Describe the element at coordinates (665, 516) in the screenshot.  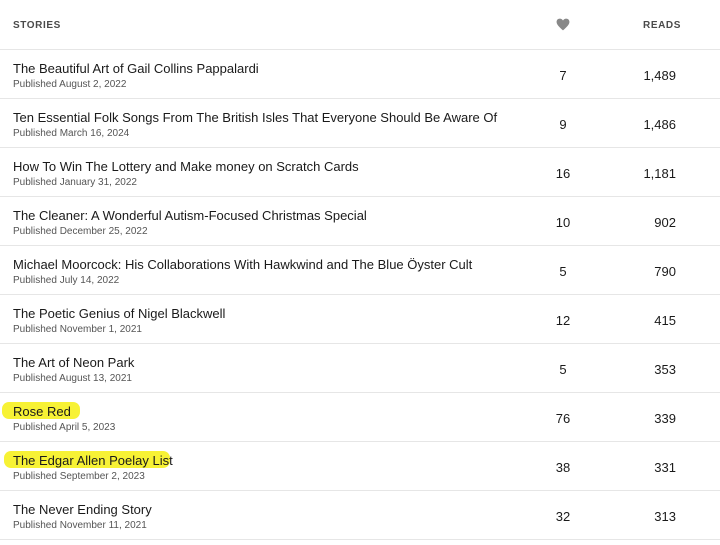
I see `story-reads: 313` at that location.